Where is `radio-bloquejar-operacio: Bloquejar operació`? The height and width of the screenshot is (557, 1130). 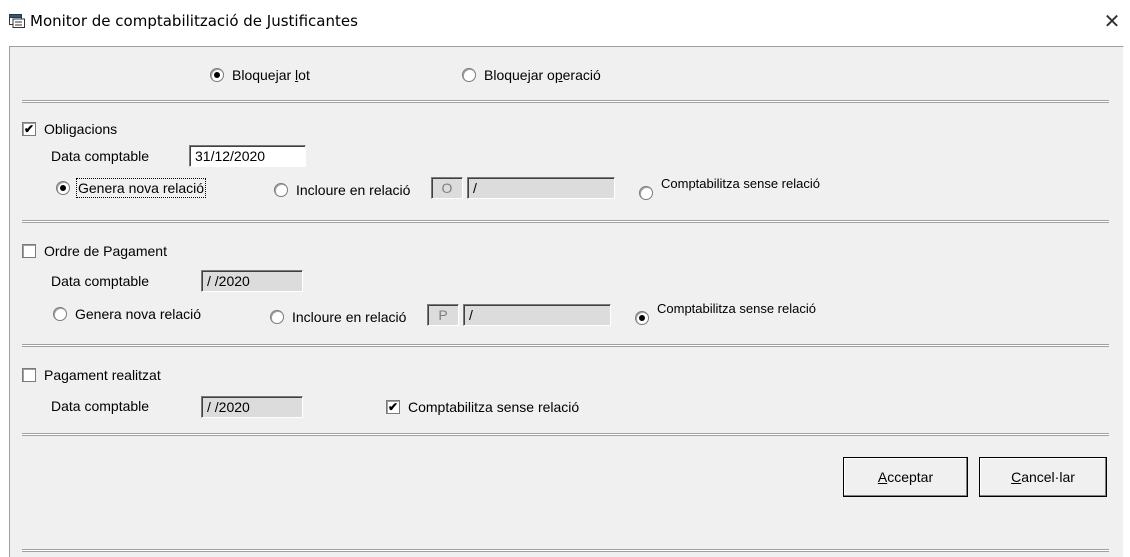
radio-bloquejar-operacio: Bloquejar operació is located at coordinates (531, 75).